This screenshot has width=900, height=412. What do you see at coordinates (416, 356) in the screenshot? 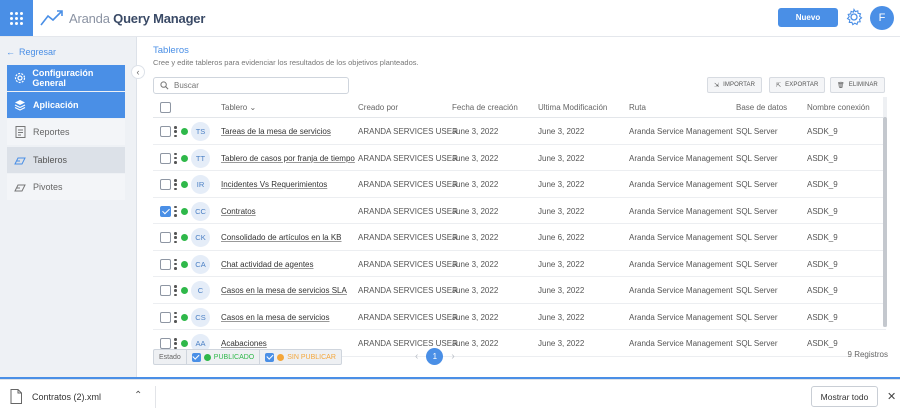
I see `chevron-left-icon: ‹` at bounding box center [416, 356].